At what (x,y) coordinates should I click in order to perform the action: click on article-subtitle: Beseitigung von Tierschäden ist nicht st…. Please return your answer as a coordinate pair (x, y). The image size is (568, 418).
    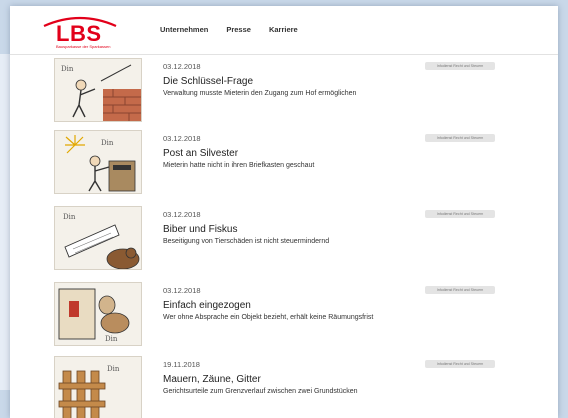
    Looking at the image, I should click on (246, 241).